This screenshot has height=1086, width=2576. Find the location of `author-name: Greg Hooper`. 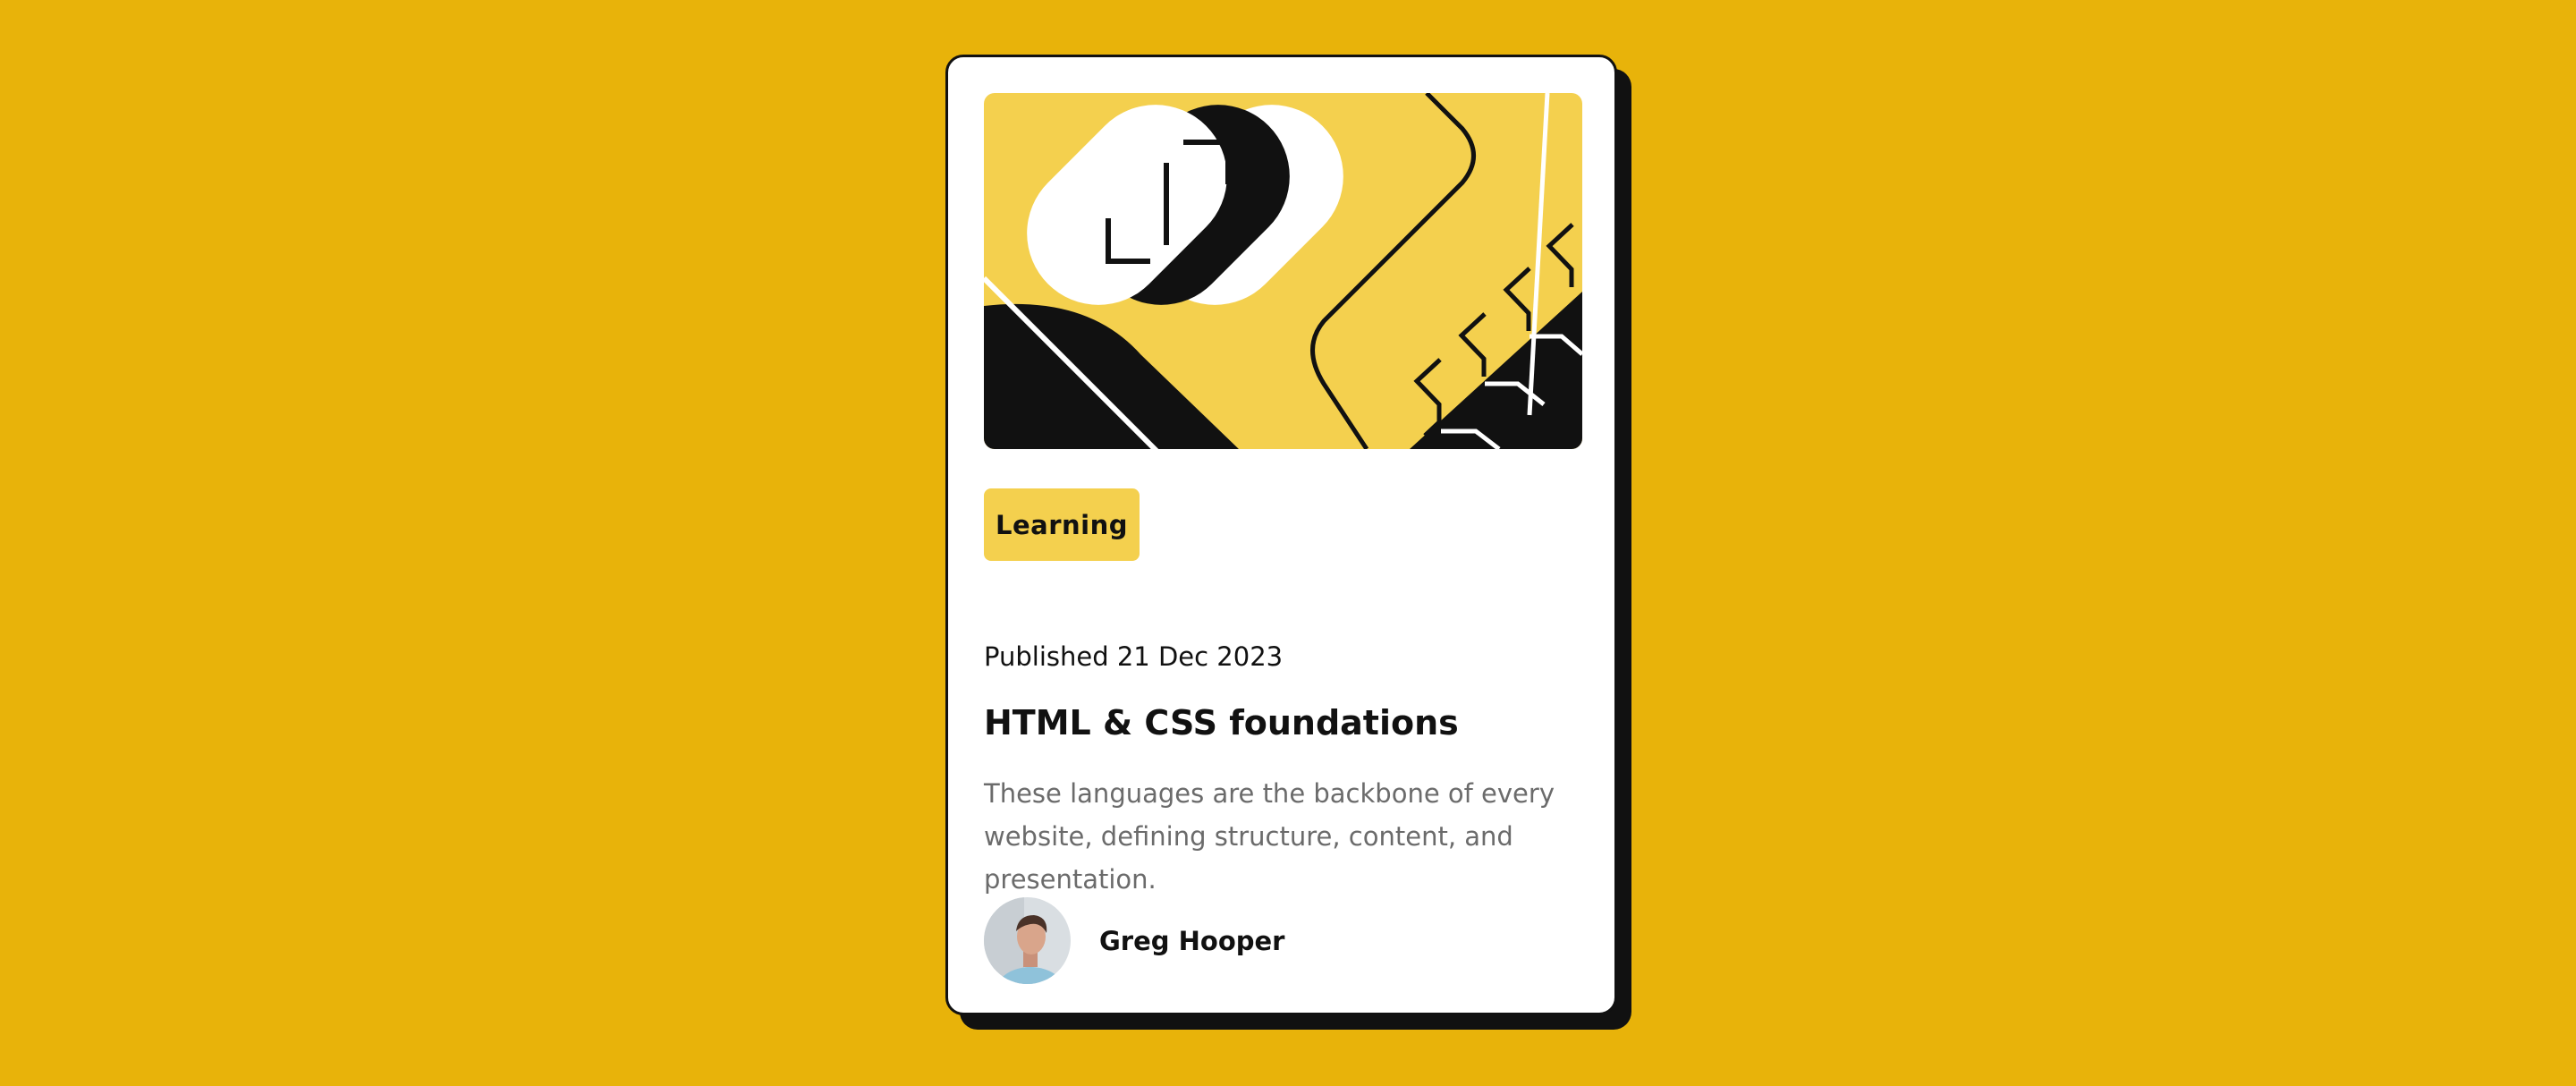

author-name: Greg Hooper is located at coordinates (1192, 940).